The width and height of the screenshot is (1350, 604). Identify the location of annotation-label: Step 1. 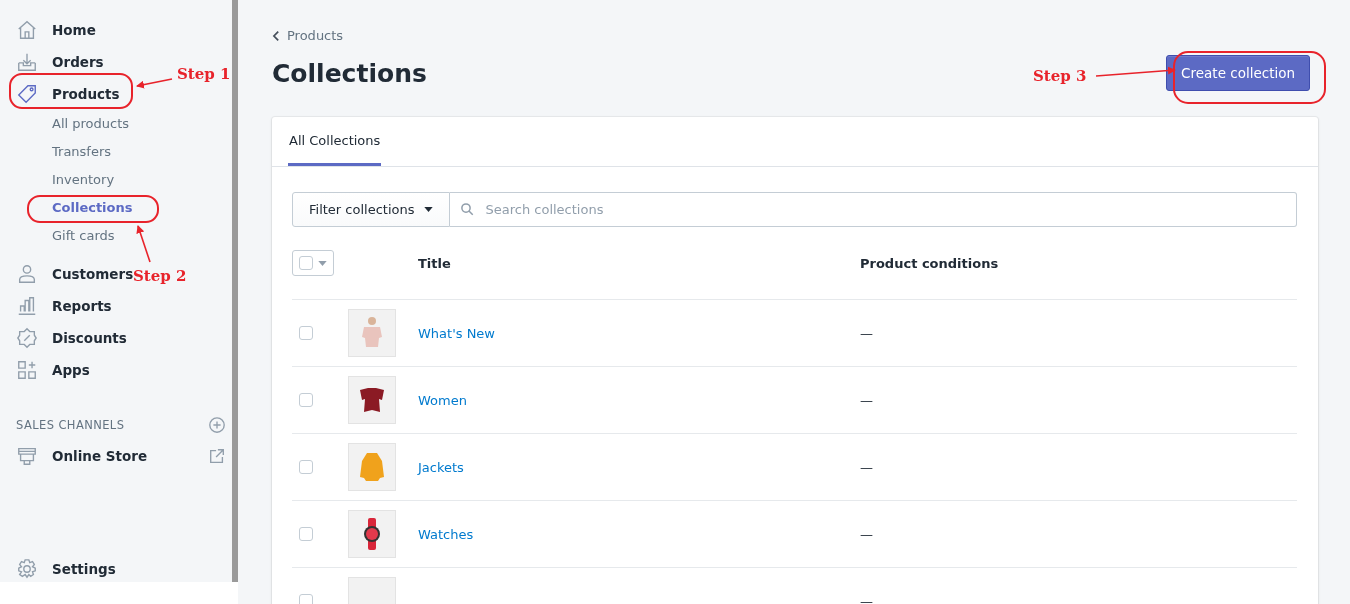
(204, 74).